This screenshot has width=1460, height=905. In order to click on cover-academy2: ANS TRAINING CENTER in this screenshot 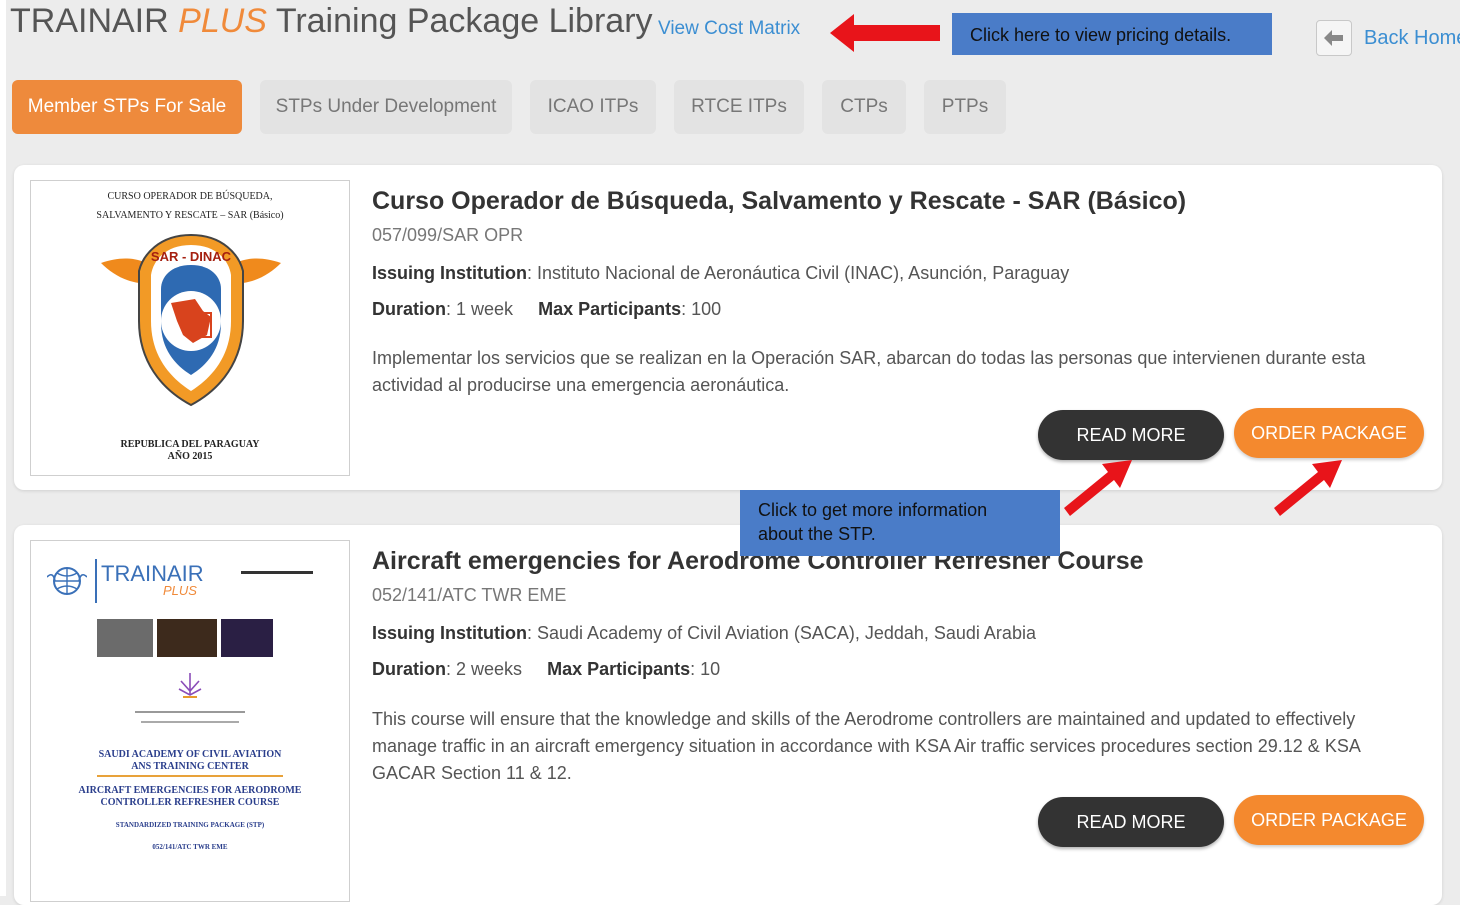, I will do `click(190, 766)`.